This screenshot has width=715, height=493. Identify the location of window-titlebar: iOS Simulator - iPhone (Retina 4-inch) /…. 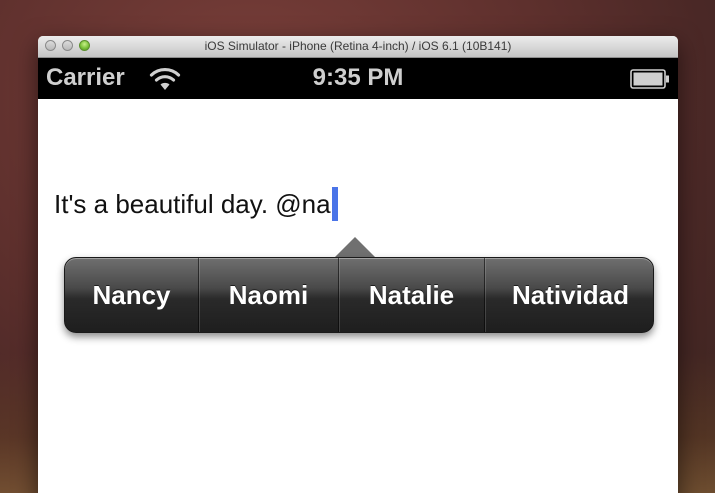
(358, 47).